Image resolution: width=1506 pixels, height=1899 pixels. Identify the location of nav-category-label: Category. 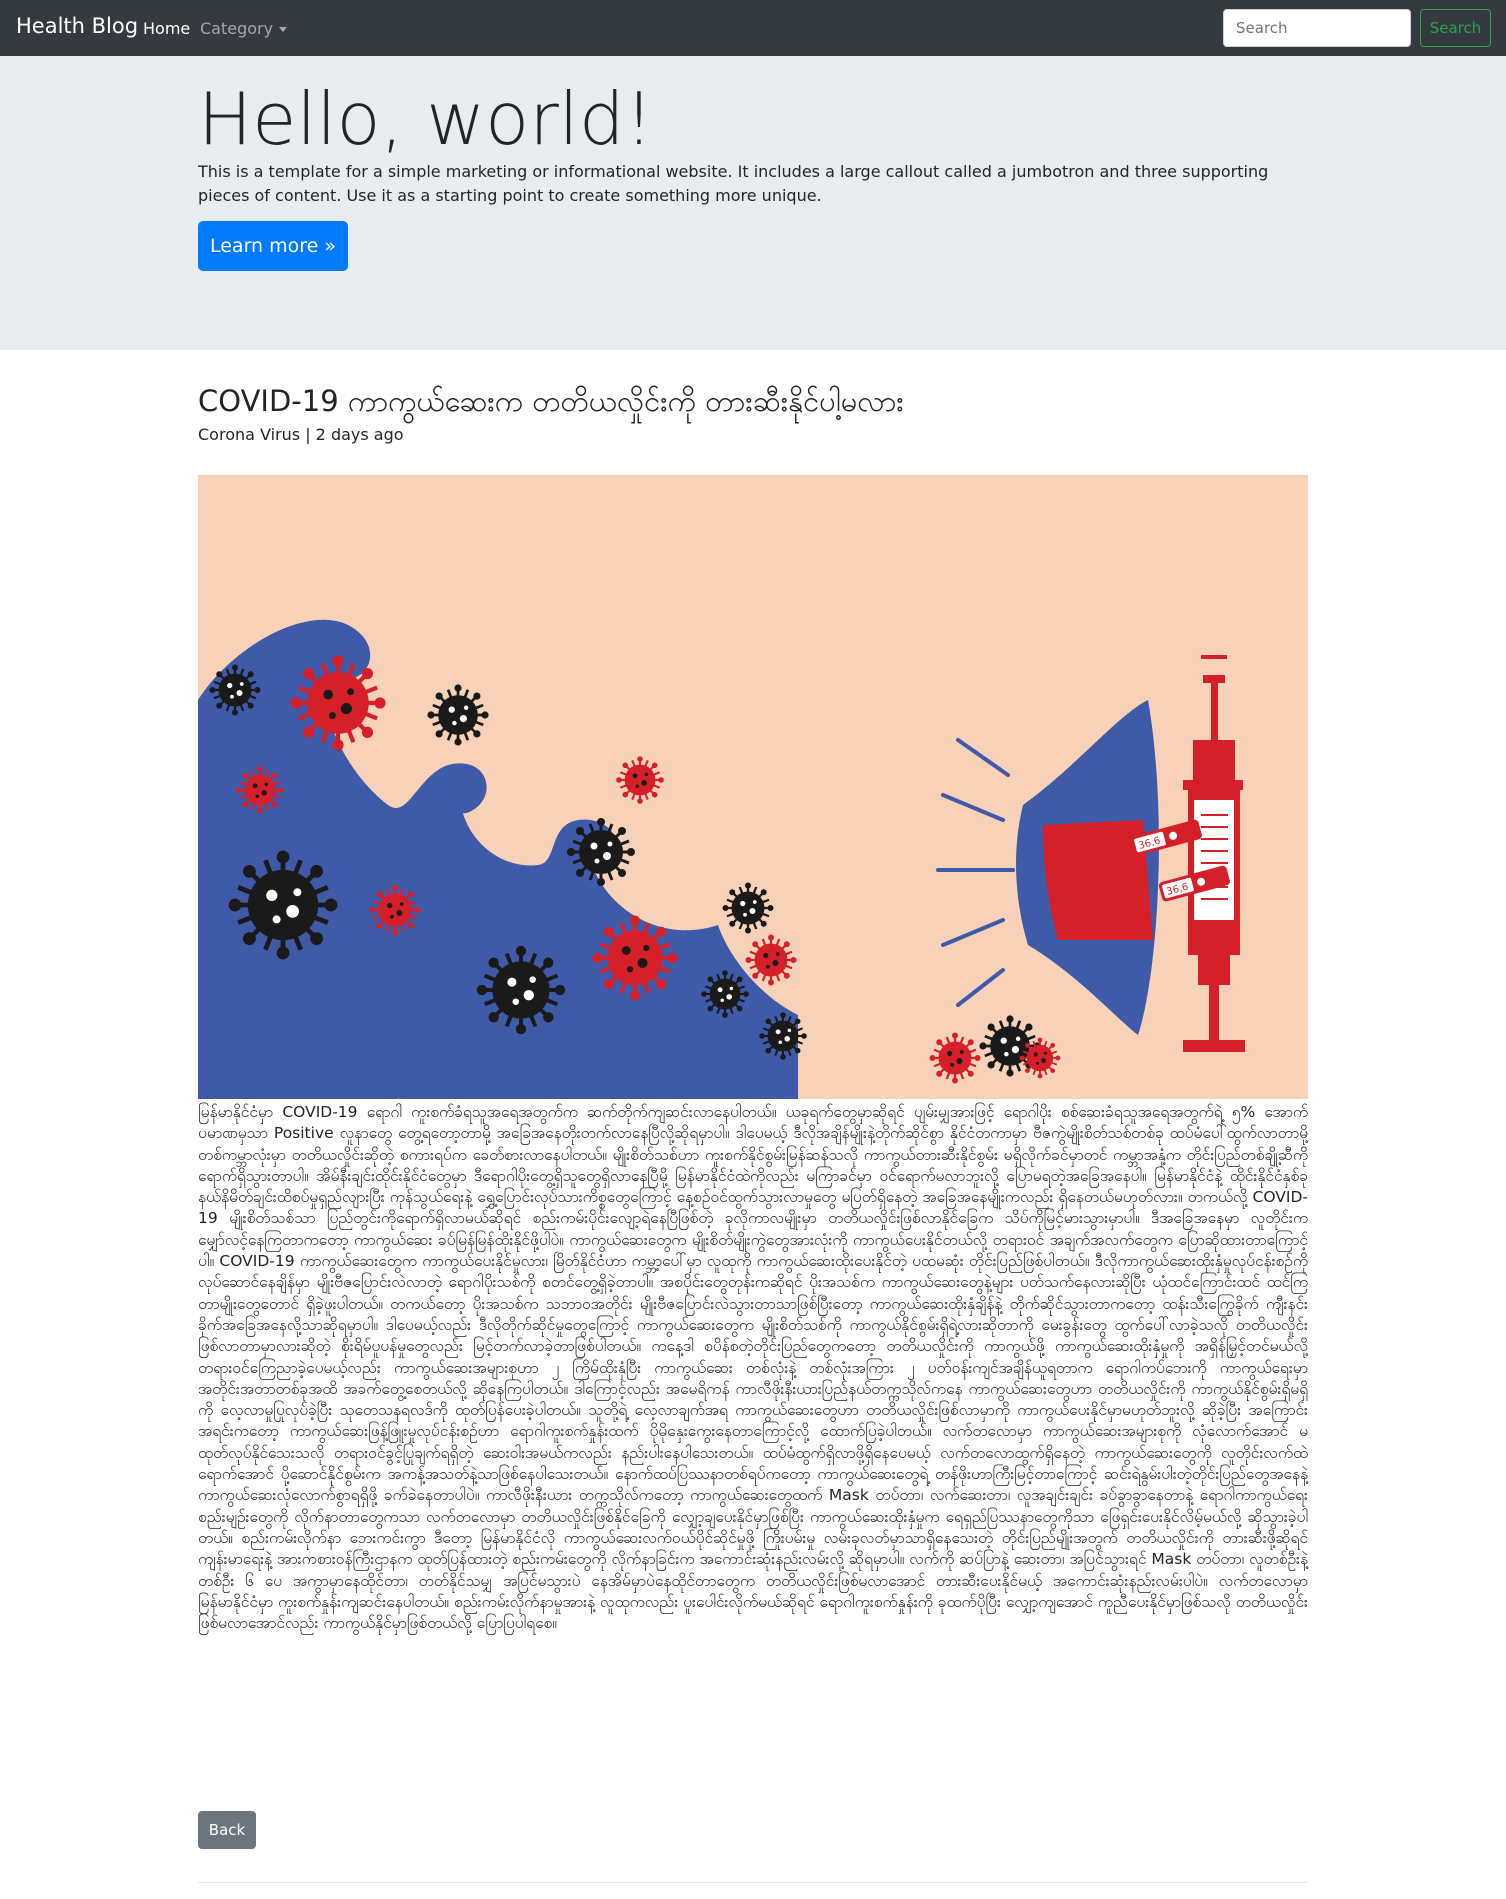
(237, 28).